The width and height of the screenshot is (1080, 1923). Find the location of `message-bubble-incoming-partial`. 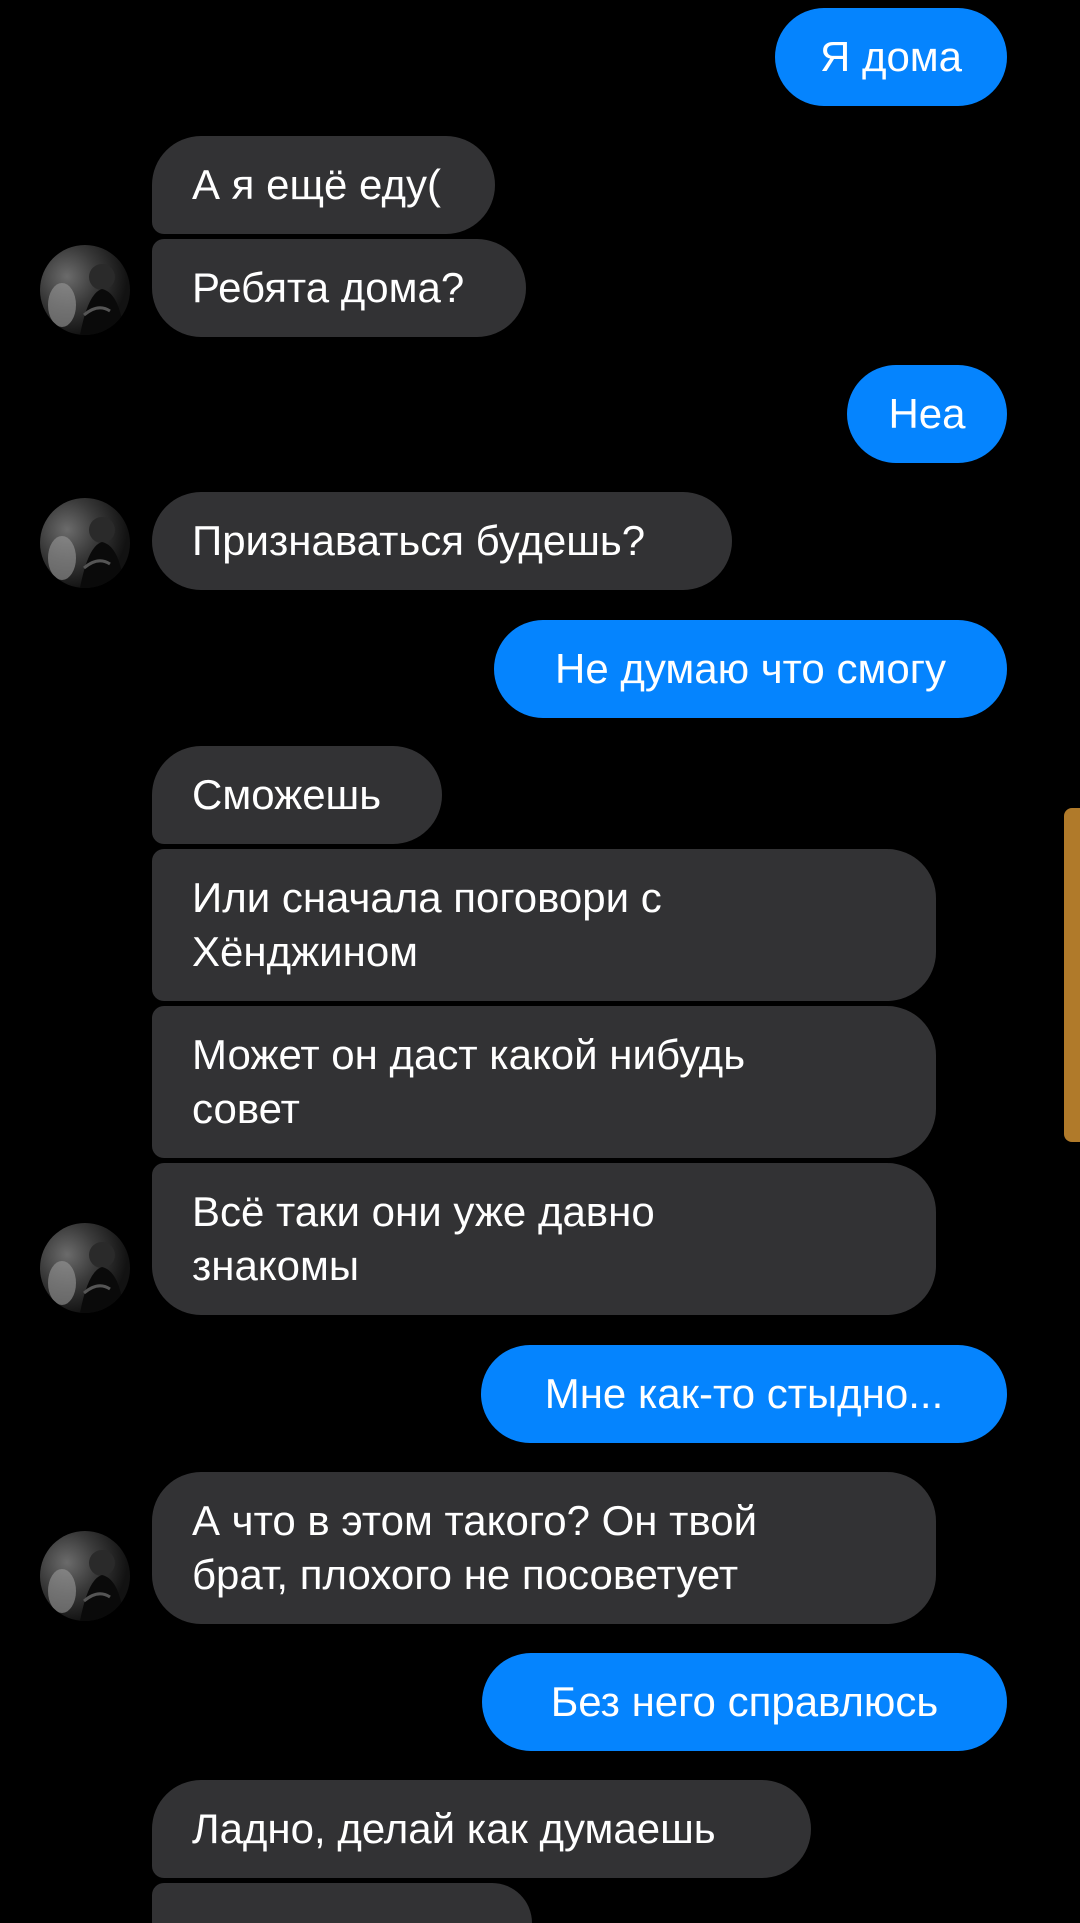

message-bubble-incoming-partial is located at coordinates (342, 1903).